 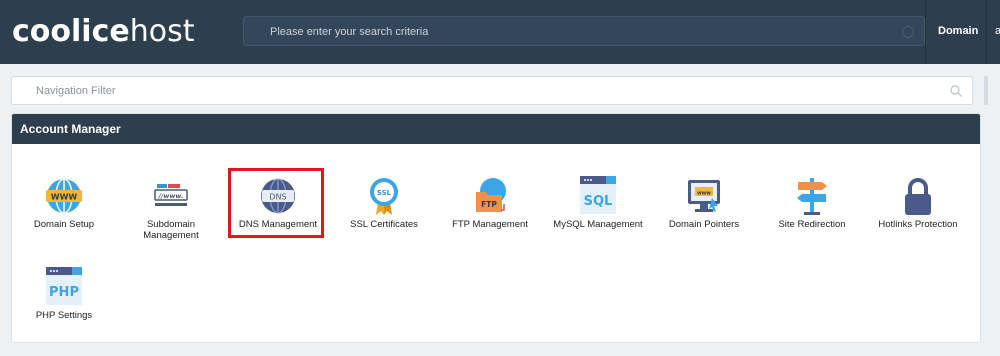 I want to click on php-settings-item: PHP PHP Settings, so click(x=64, y=297).